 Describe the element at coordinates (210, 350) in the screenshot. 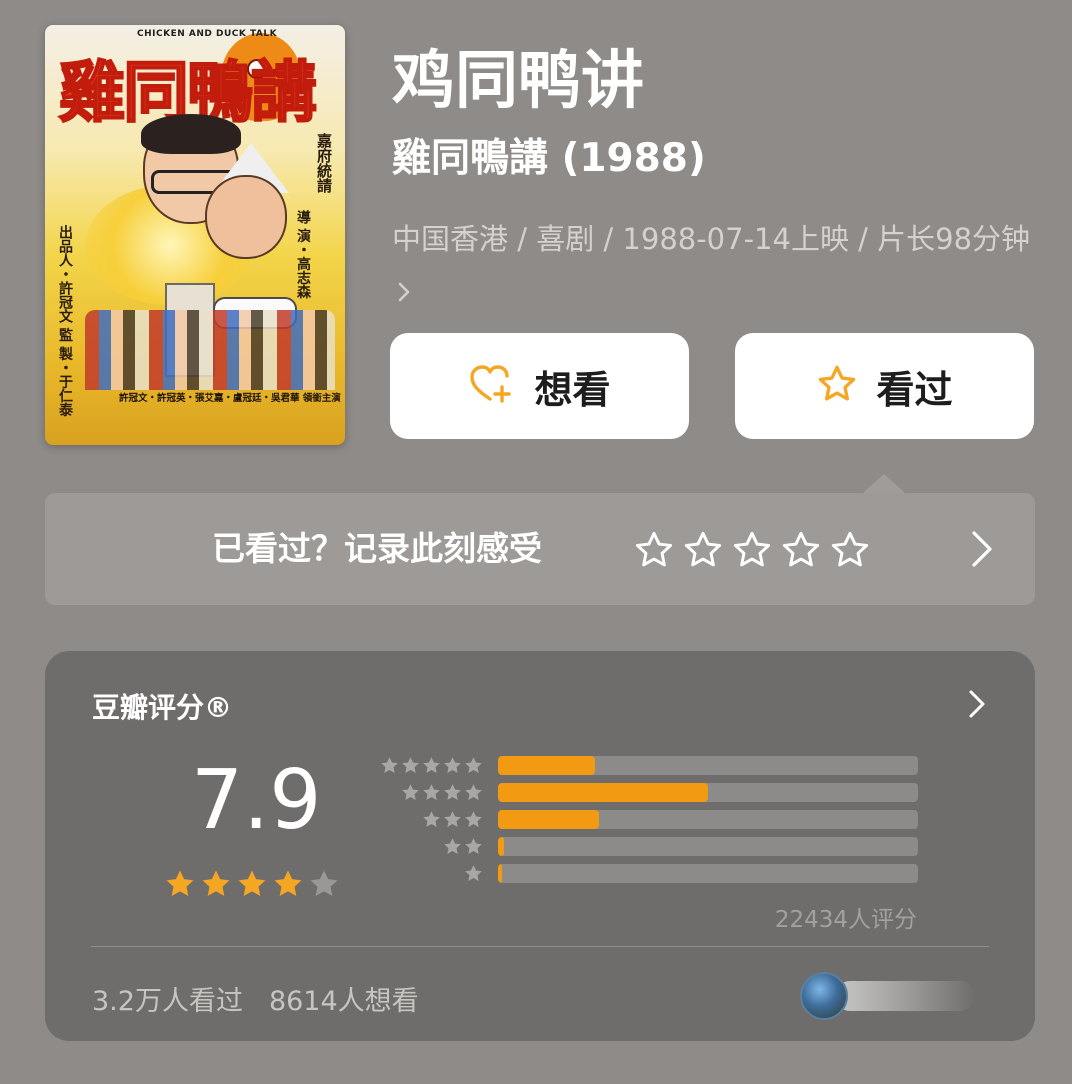

I see `poster-crowd-illustration` at that location.